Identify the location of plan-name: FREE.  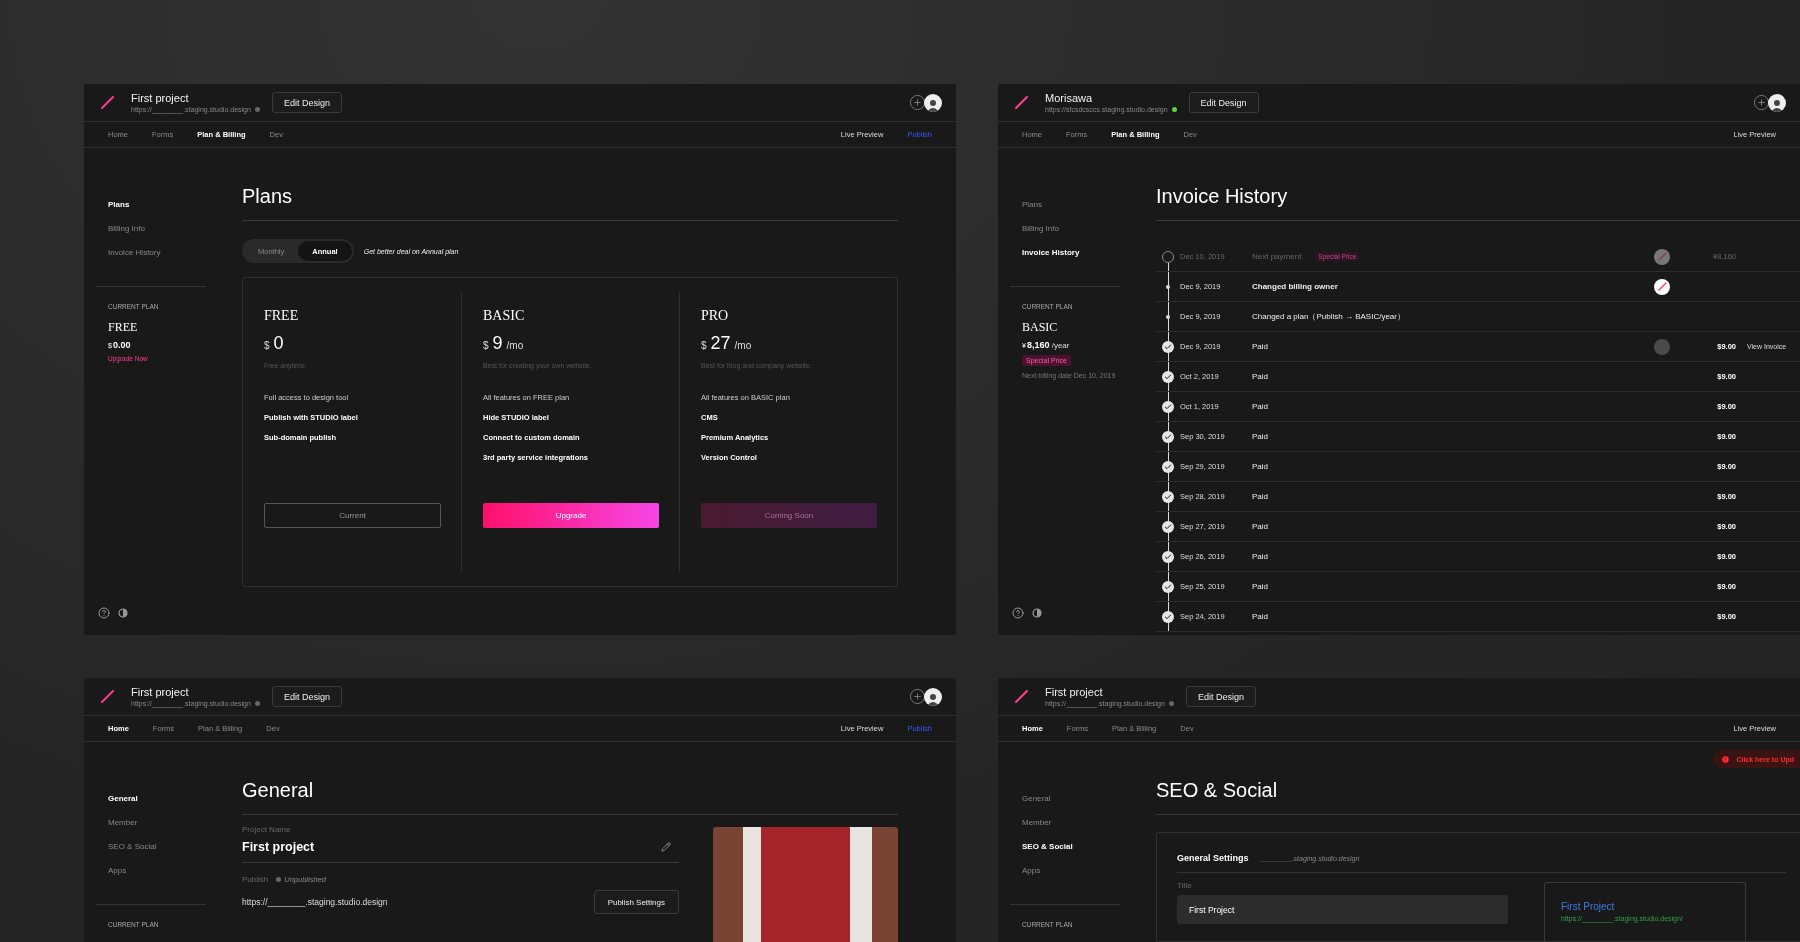
(282, 316).